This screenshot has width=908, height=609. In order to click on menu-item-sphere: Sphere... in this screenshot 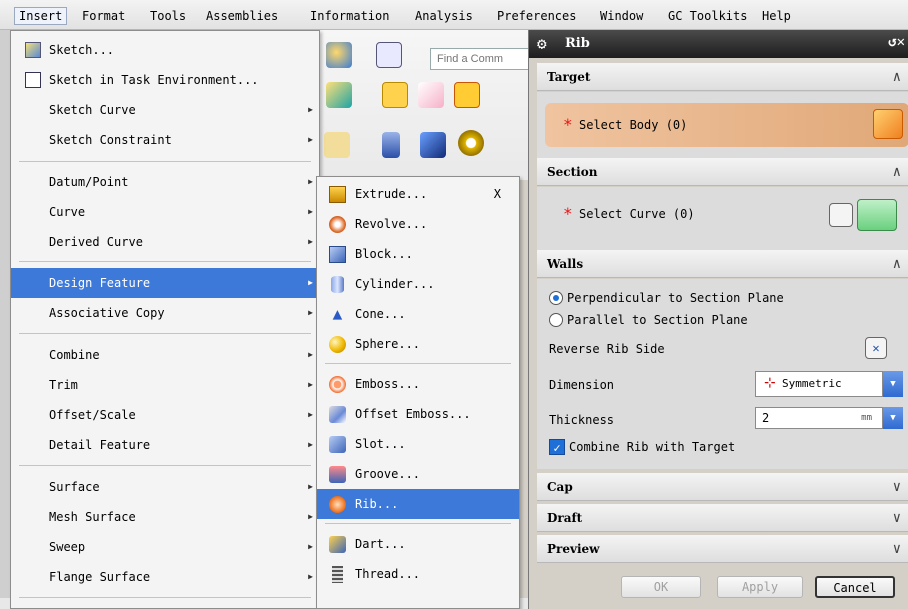, I will do `click(418, 344)`.